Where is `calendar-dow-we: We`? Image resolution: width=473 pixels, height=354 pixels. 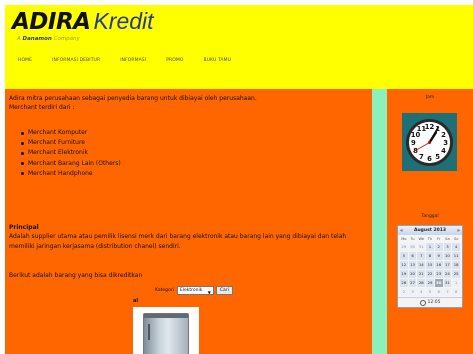
calendar-dow-we: We is located at coordinates (421, 239).